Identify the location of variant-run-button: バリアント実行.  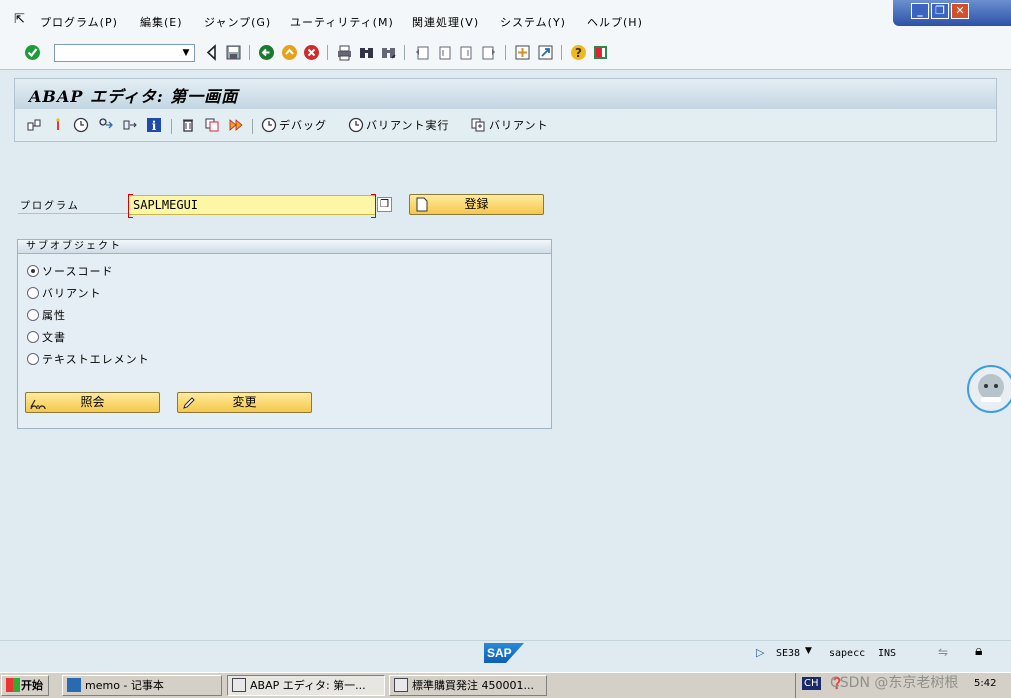
(408, 126).